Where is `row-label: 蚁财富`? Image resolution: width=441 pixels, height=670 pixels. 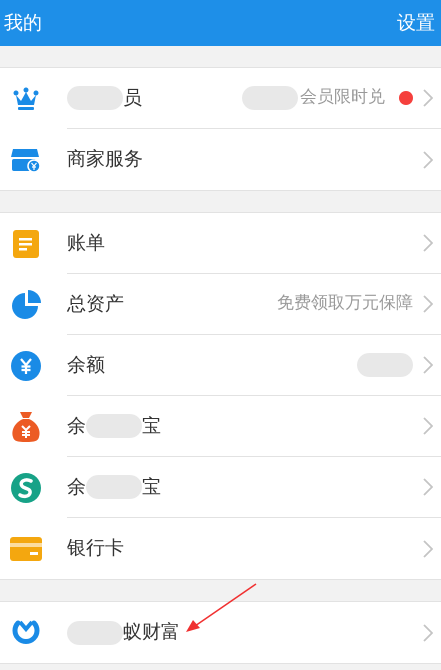
row-label: 蚁财富 is located at coordinates (151, 633).